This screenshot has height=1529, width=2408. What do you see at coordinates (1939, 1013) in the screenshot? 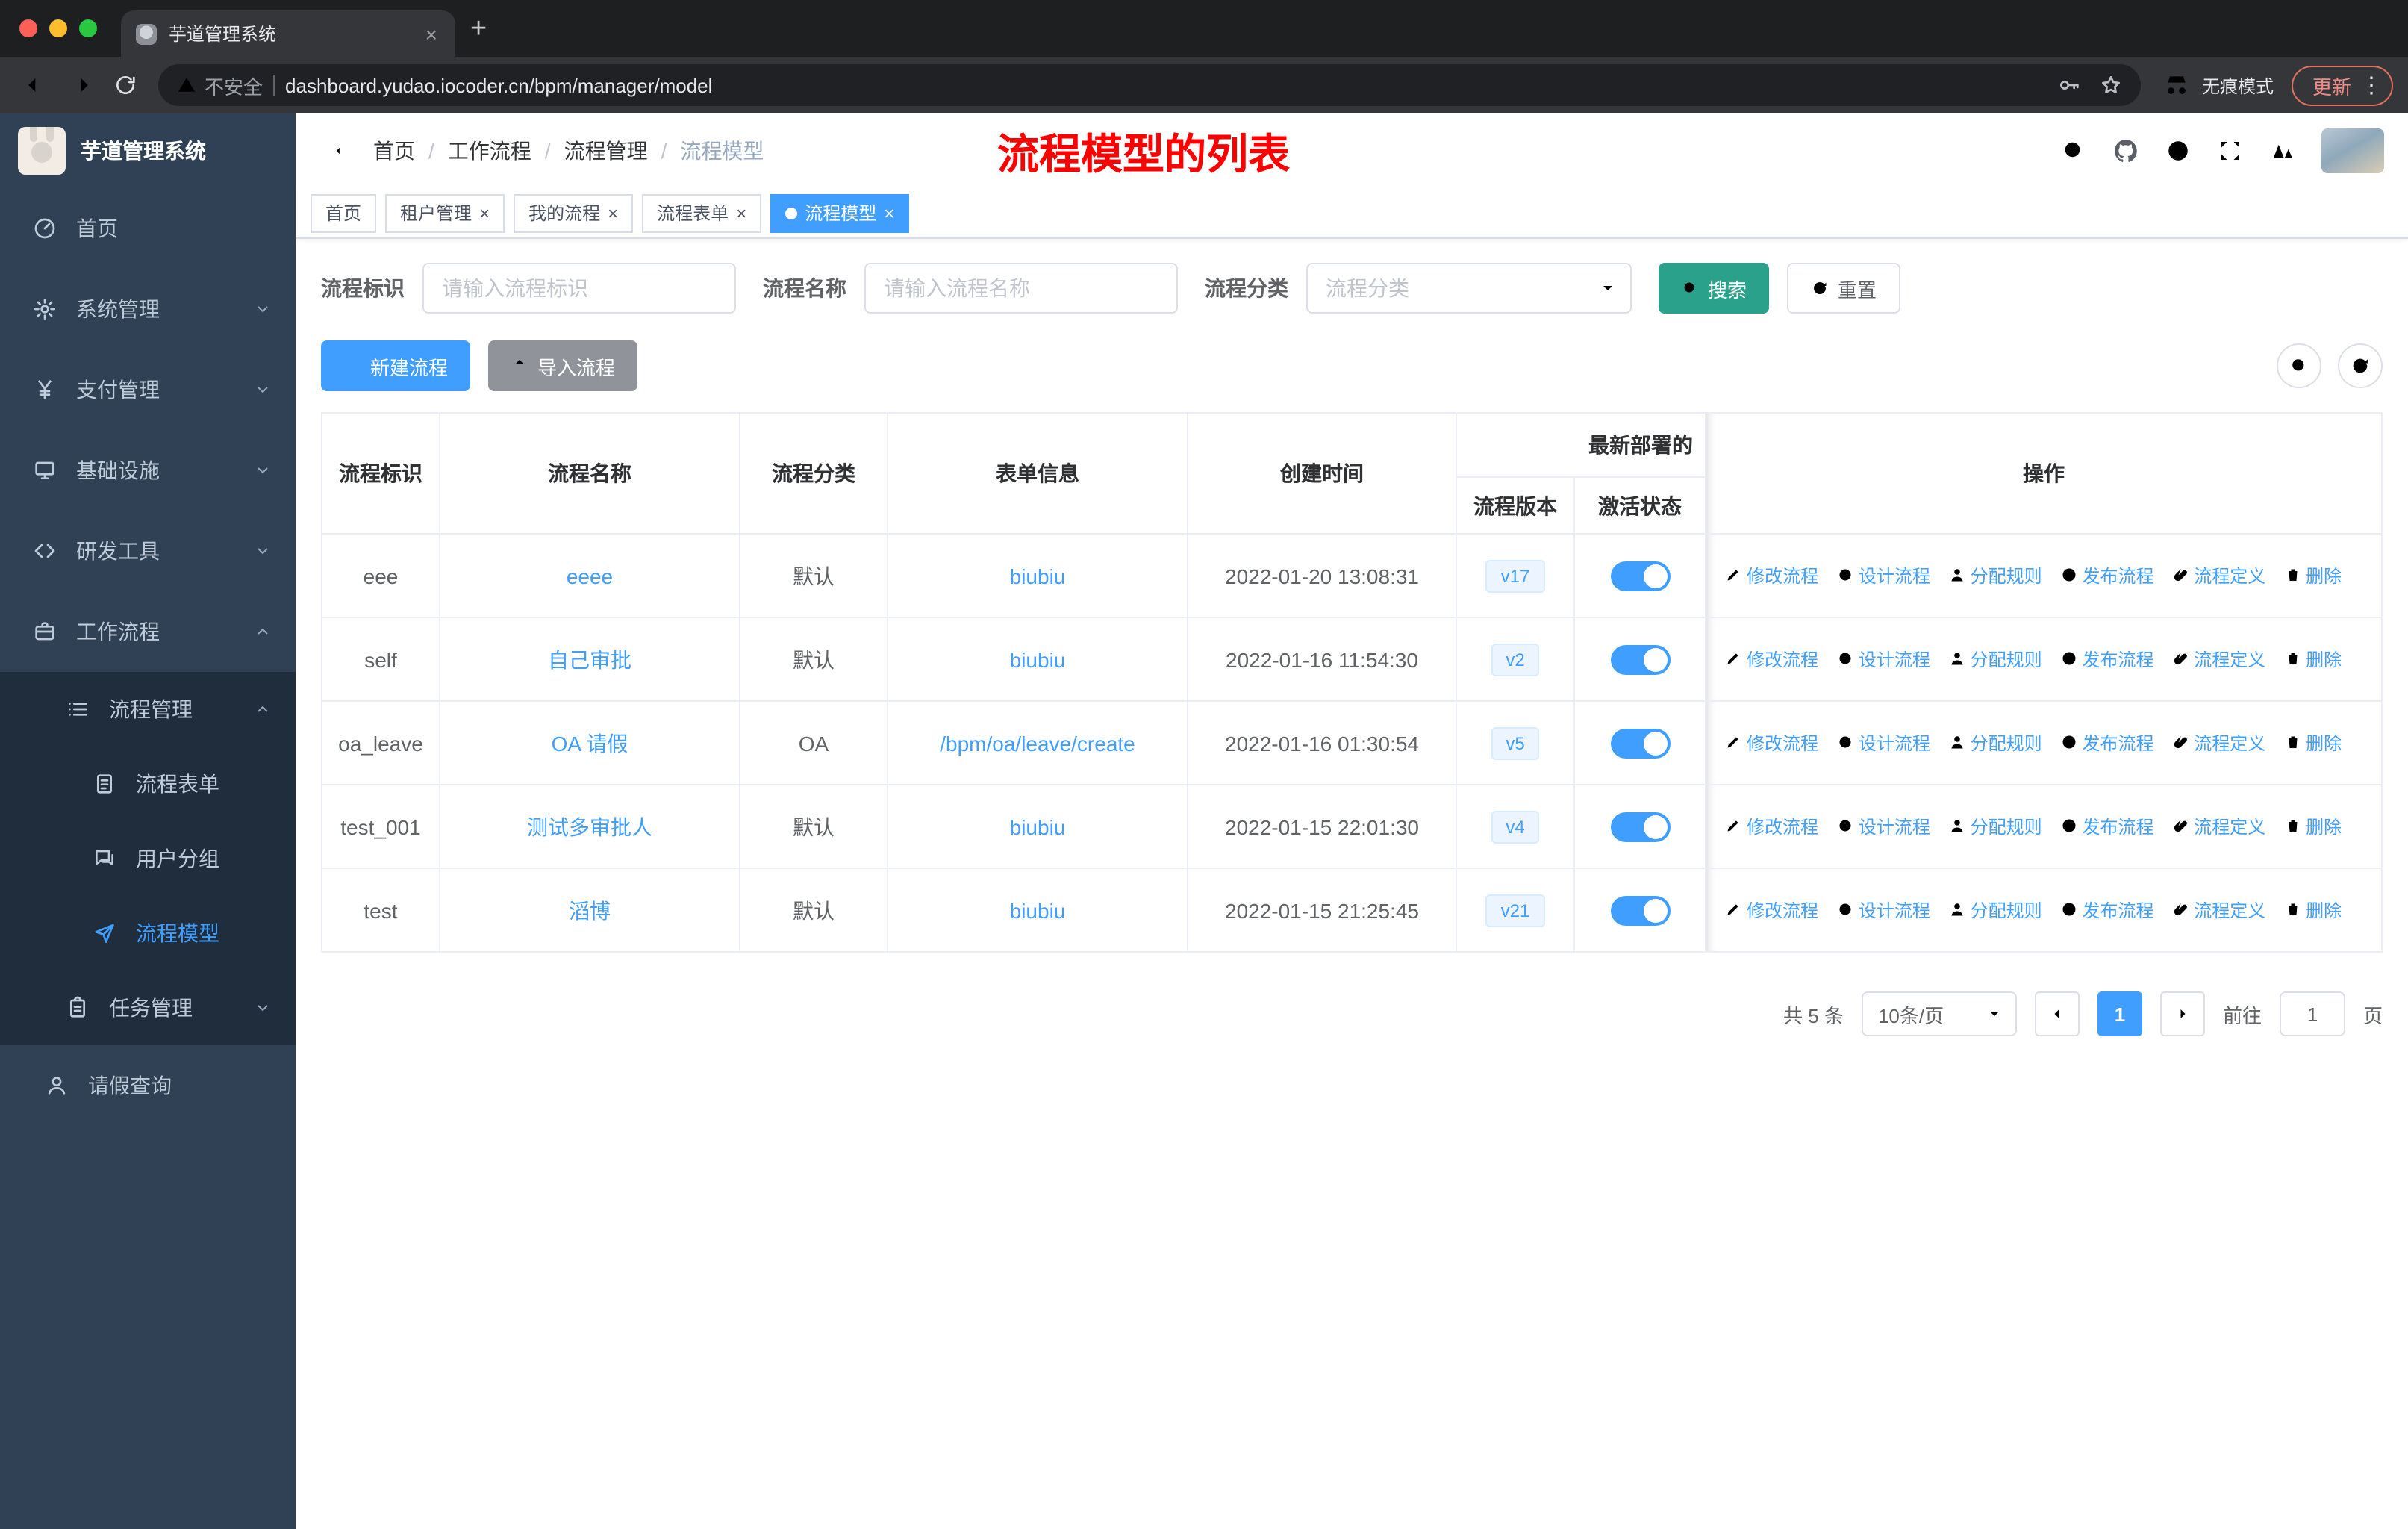
I see `page-size-select: 10条/页` at bounding box center [1939, 1013].